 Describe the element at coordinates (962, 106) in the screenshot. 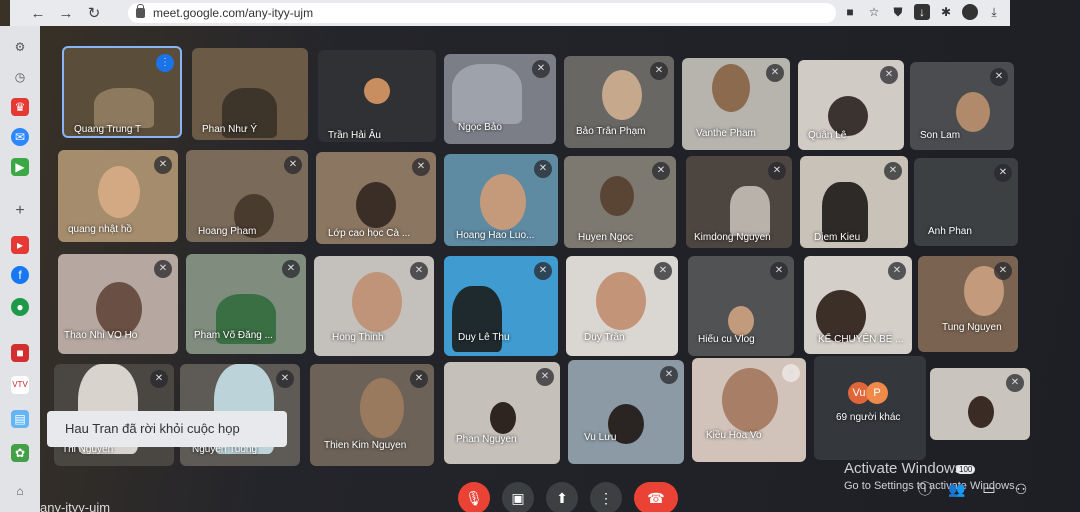

I see `participant-tile: ✕ Son Lam` at that location.